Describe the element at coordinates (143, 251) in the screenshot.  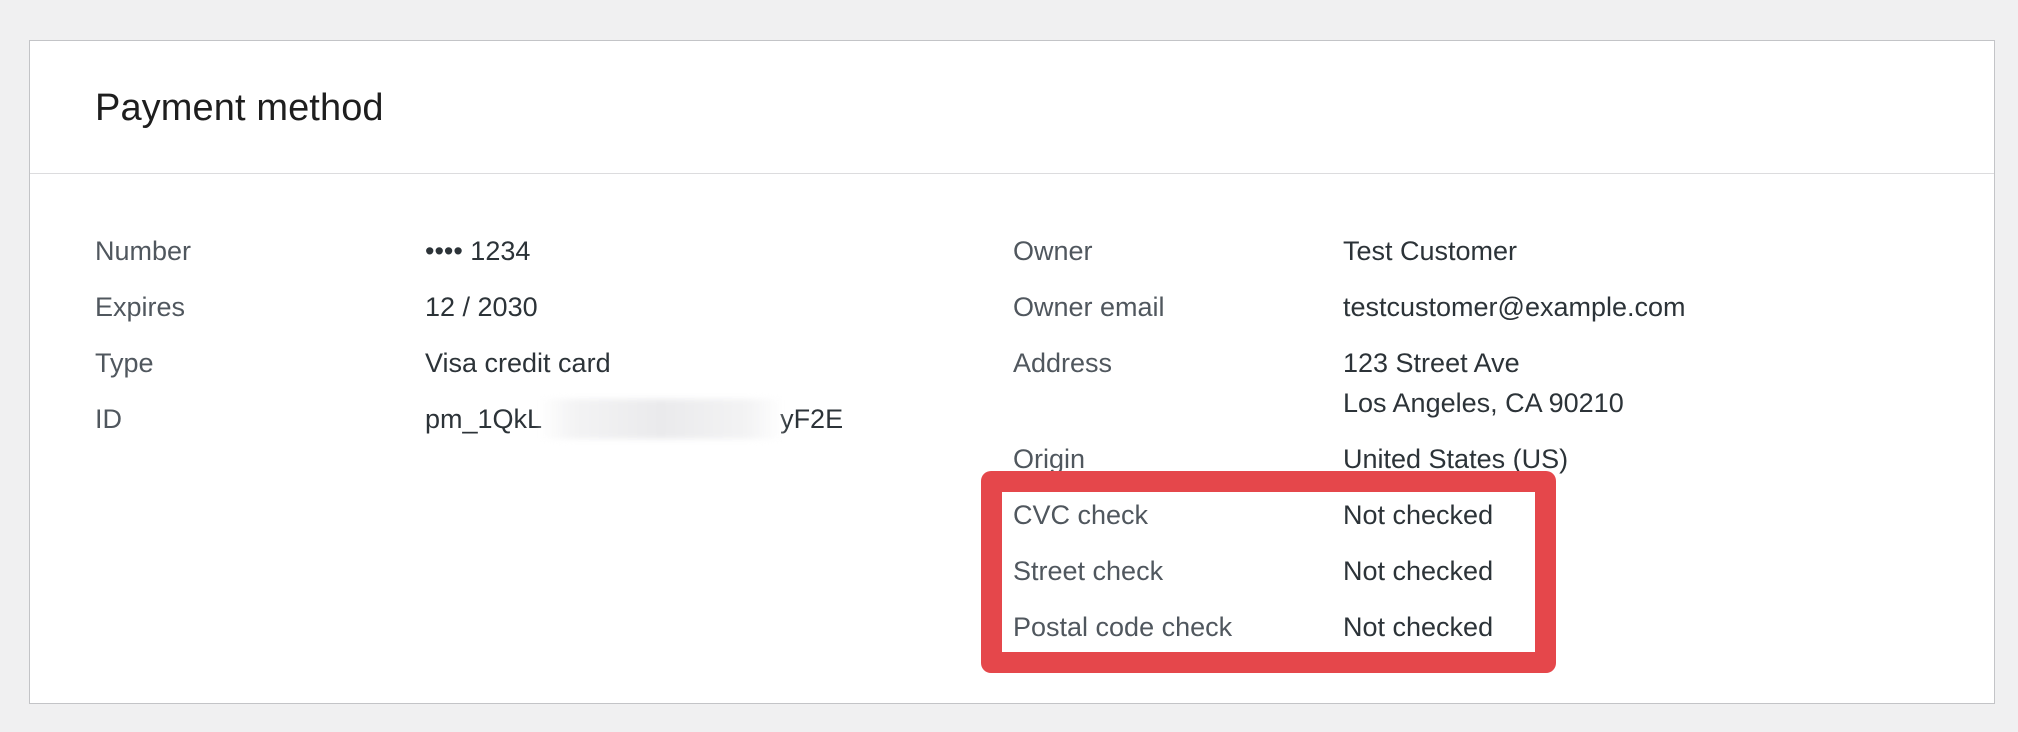
I see `number-label: Number` at that location.